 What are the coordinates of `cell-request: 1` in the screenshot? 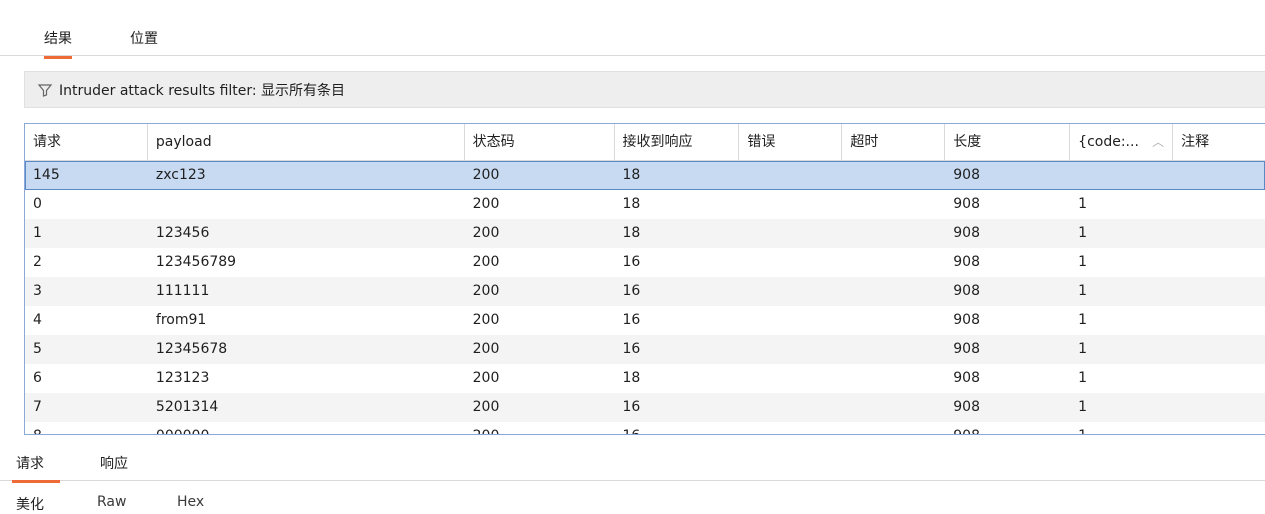 It's located at (37, 233).